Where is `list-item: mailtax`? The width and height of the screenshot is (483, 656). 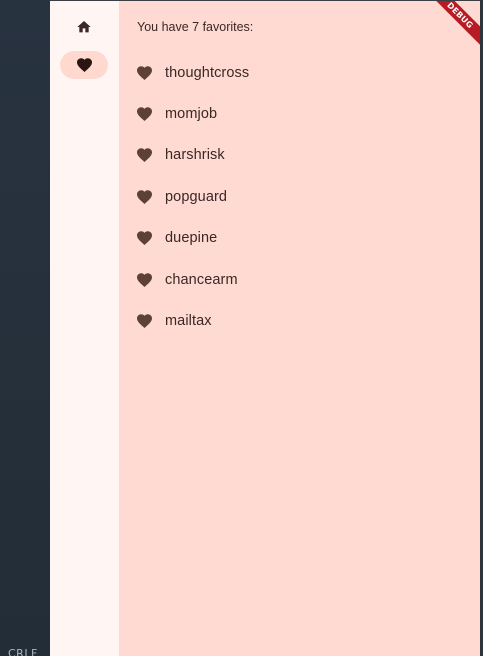 list-item: mailtax is located at coordinates (299, 320).